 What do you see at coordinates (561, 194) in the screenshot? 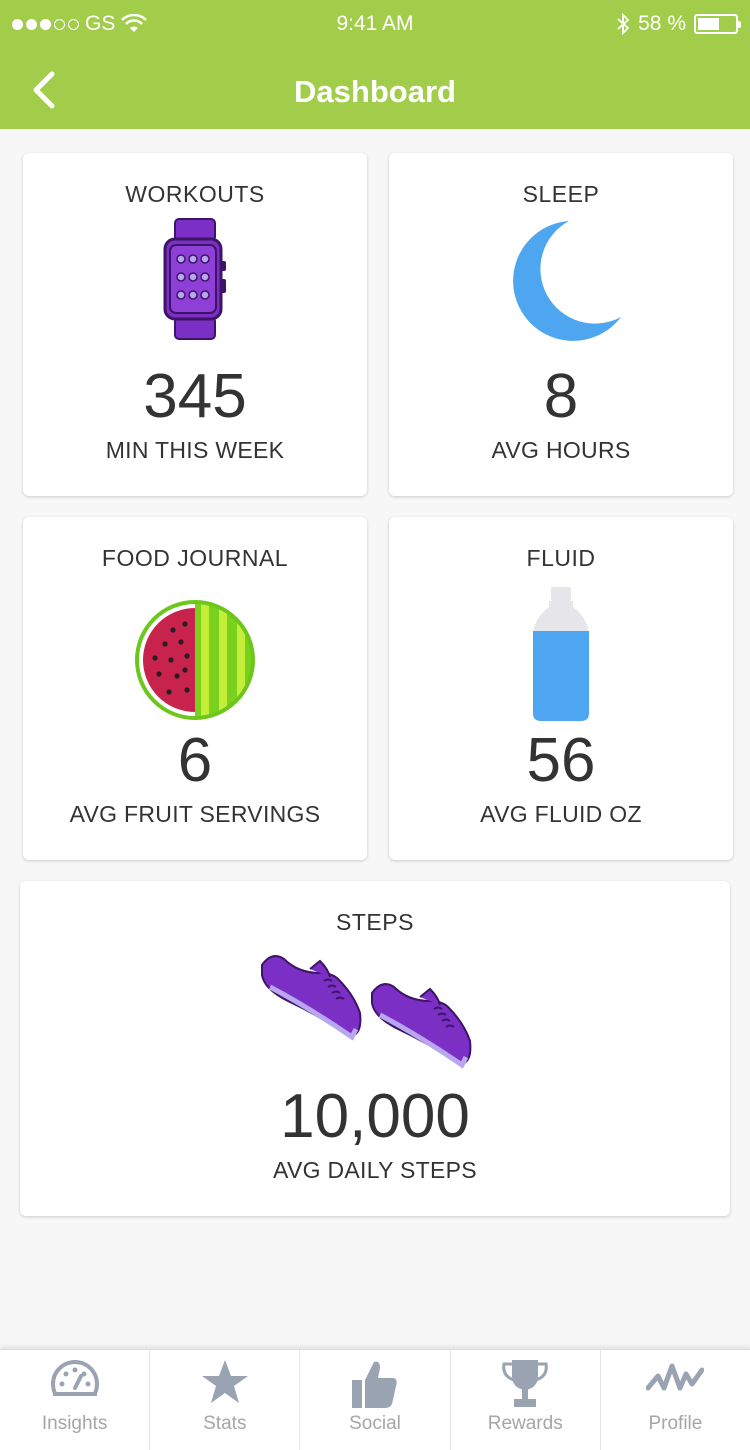
I see `card-label: SLEEP` at bounding box center [561, 194].